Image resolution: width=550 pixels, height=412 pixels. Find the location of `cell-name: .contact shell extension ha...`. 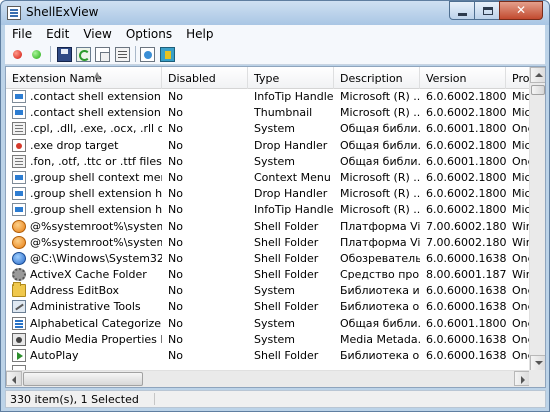

cell-name: .contact shell extension ha... is located at coordinates (96, 96).